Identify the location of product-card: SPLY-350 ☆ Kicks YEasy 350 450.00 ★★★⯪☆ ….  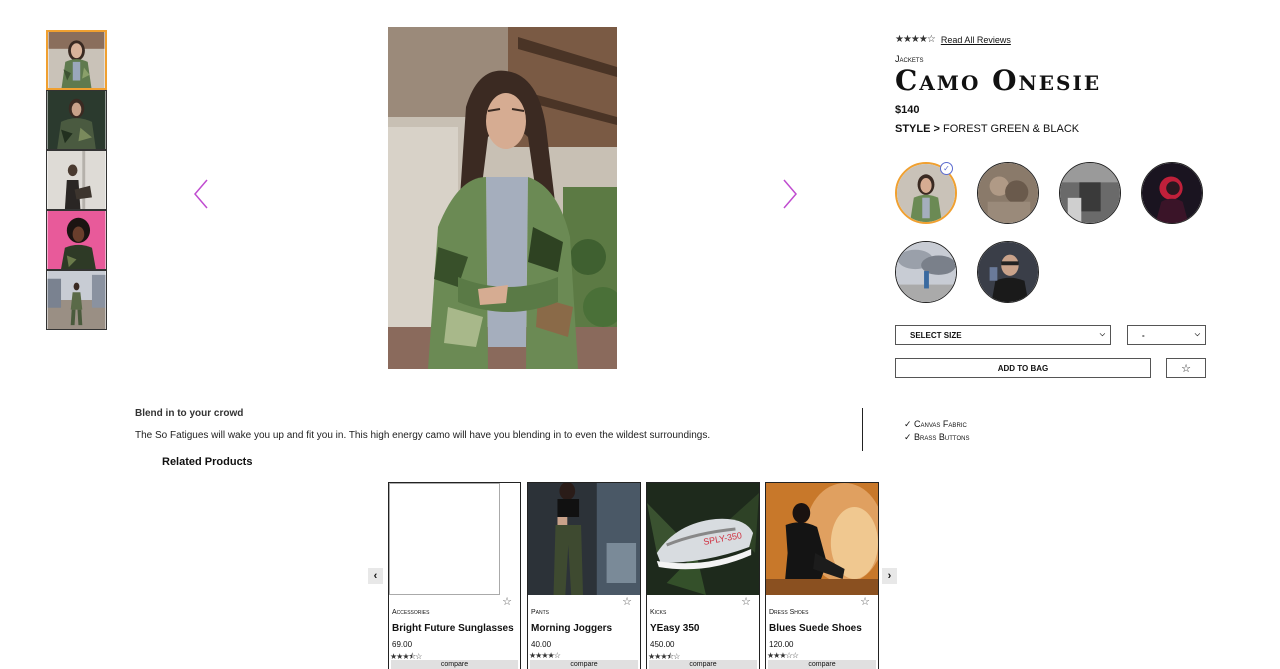
(703, 575).